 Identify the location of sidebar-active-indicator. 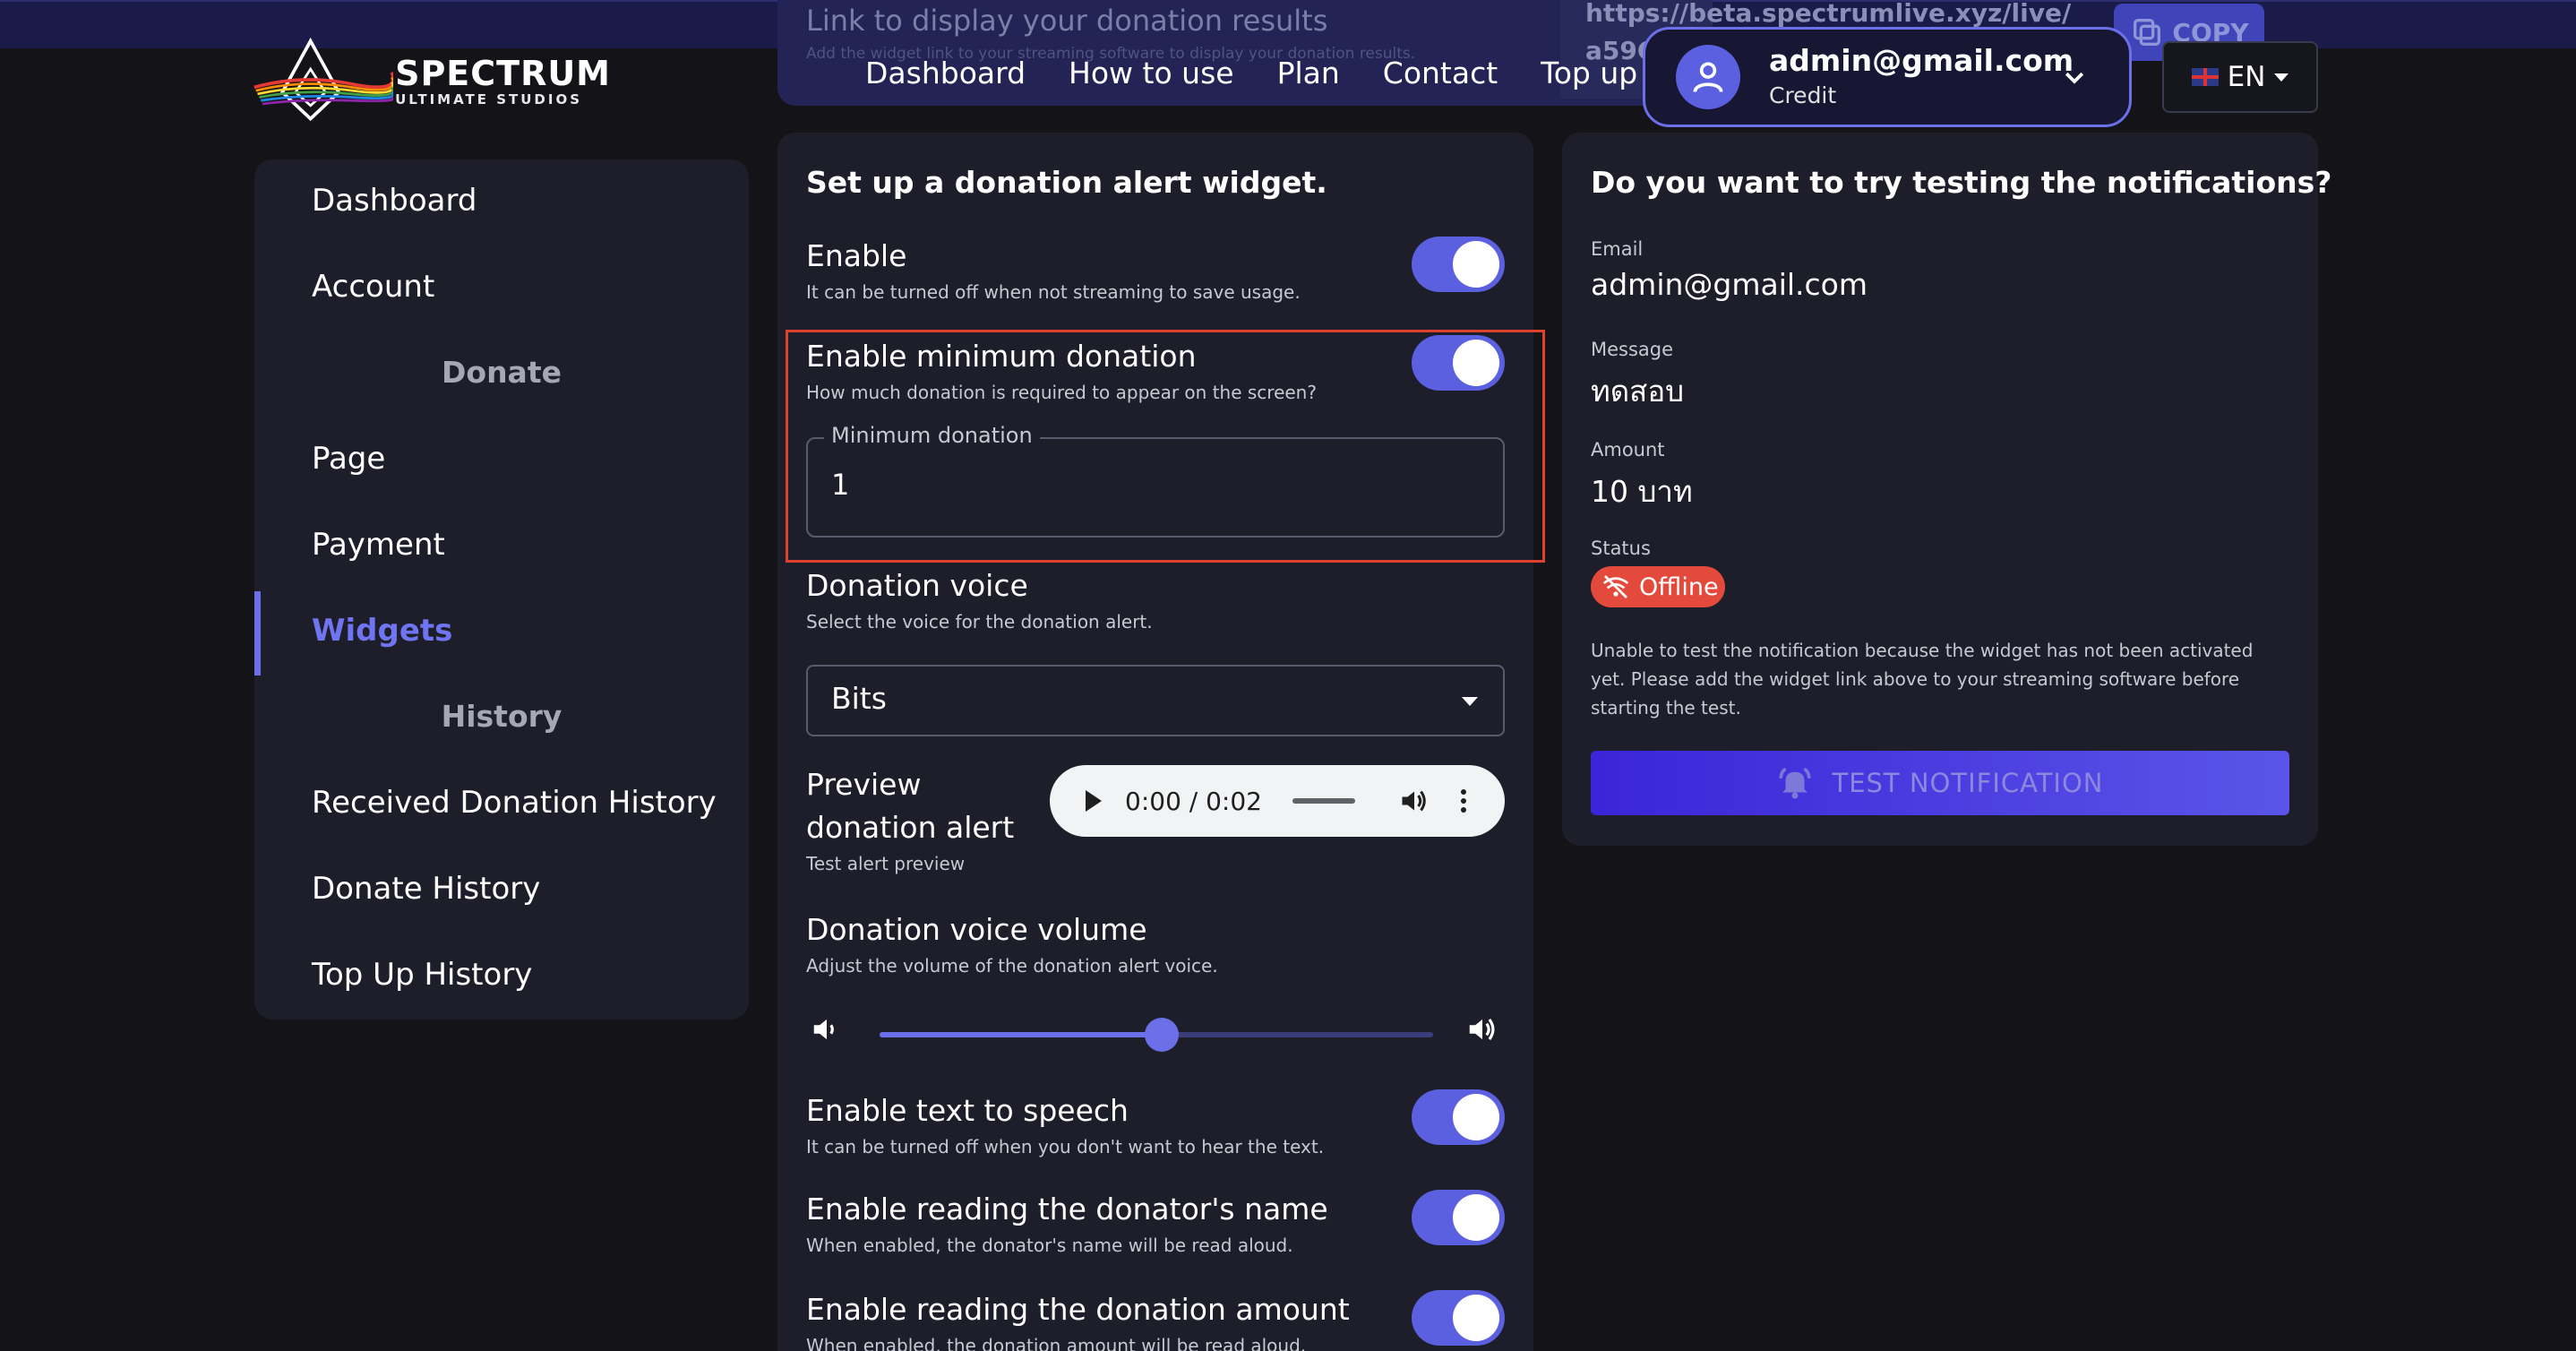
(257, 633).